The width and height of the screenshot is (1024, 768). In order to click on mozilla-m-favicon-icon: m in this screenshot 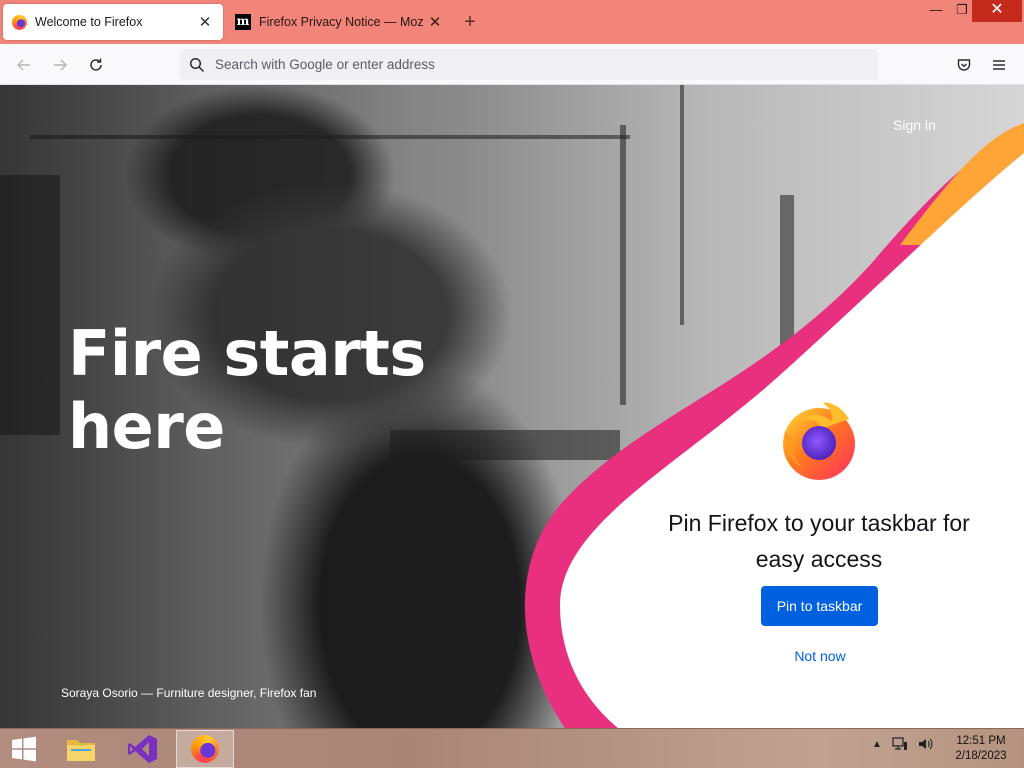, I will do `click(243, 22)`.